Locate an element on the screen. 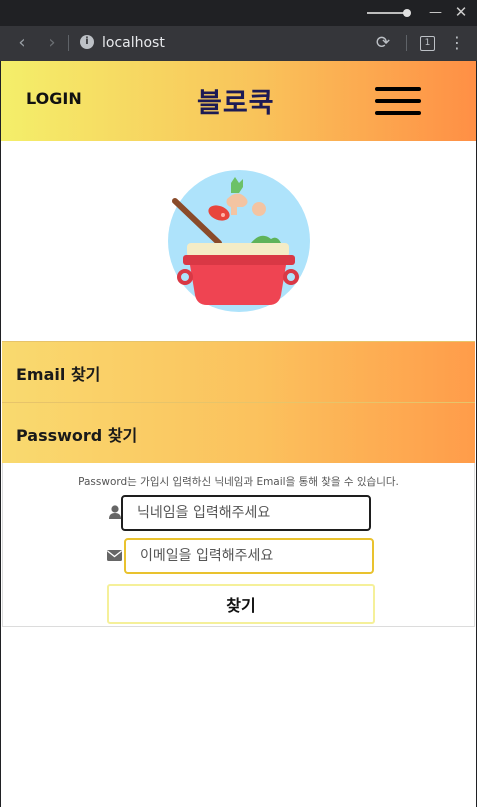 The height and width of the screenshot is (807, 477). close-icon: ✕ is located at coordinates (461, 12).